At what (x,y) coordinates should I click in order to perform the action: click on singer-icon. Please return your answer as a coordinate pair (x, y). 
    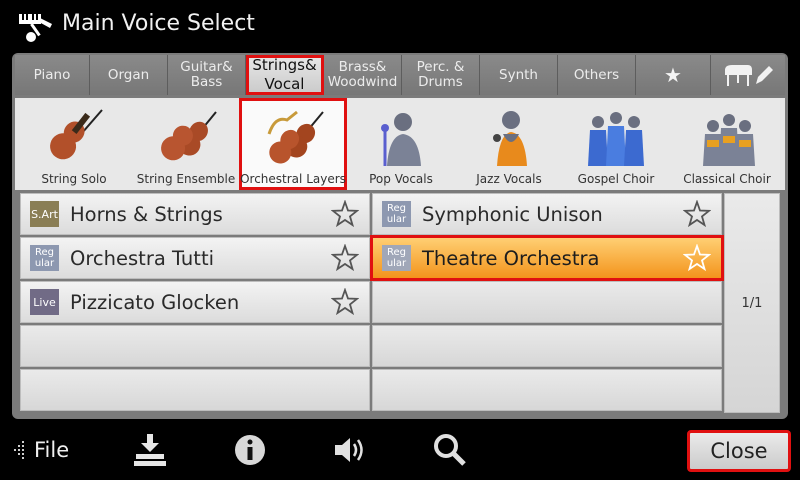
    Looking at the image, I should click on (401, 139).